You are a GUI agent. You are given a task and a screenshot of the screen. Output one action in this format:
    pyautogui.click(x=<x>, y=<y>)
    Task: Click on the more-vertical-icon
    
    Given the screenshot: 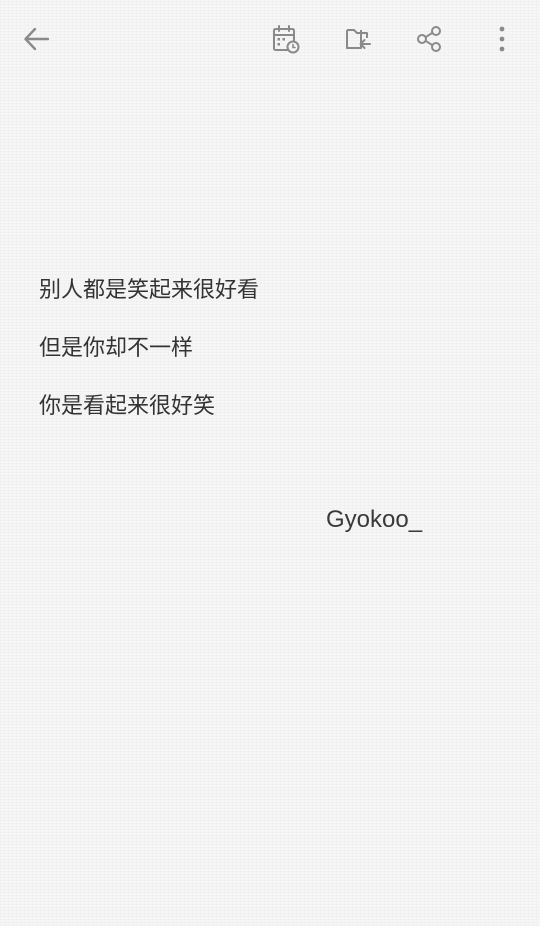 What is the action you would take?
    pyautogui.click(x=502, y=39)
    